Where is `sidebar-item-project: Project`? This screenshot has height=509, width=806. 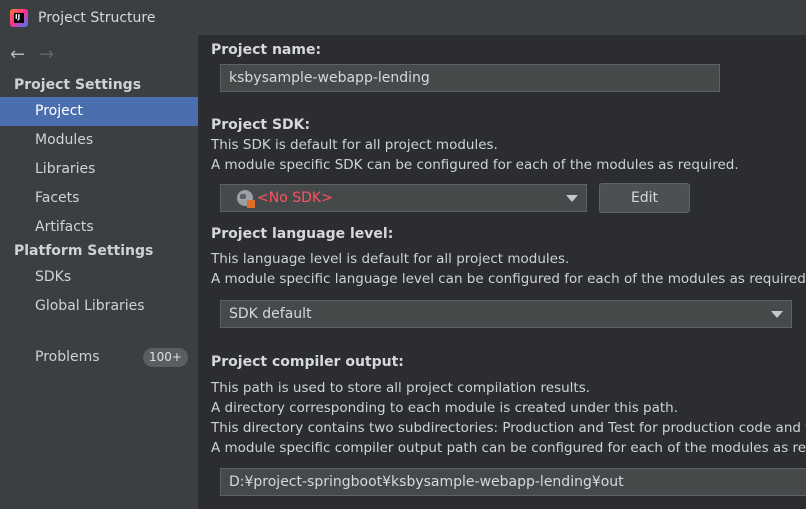
sidebar-item-project: Project is located at coordinates (99, 111).